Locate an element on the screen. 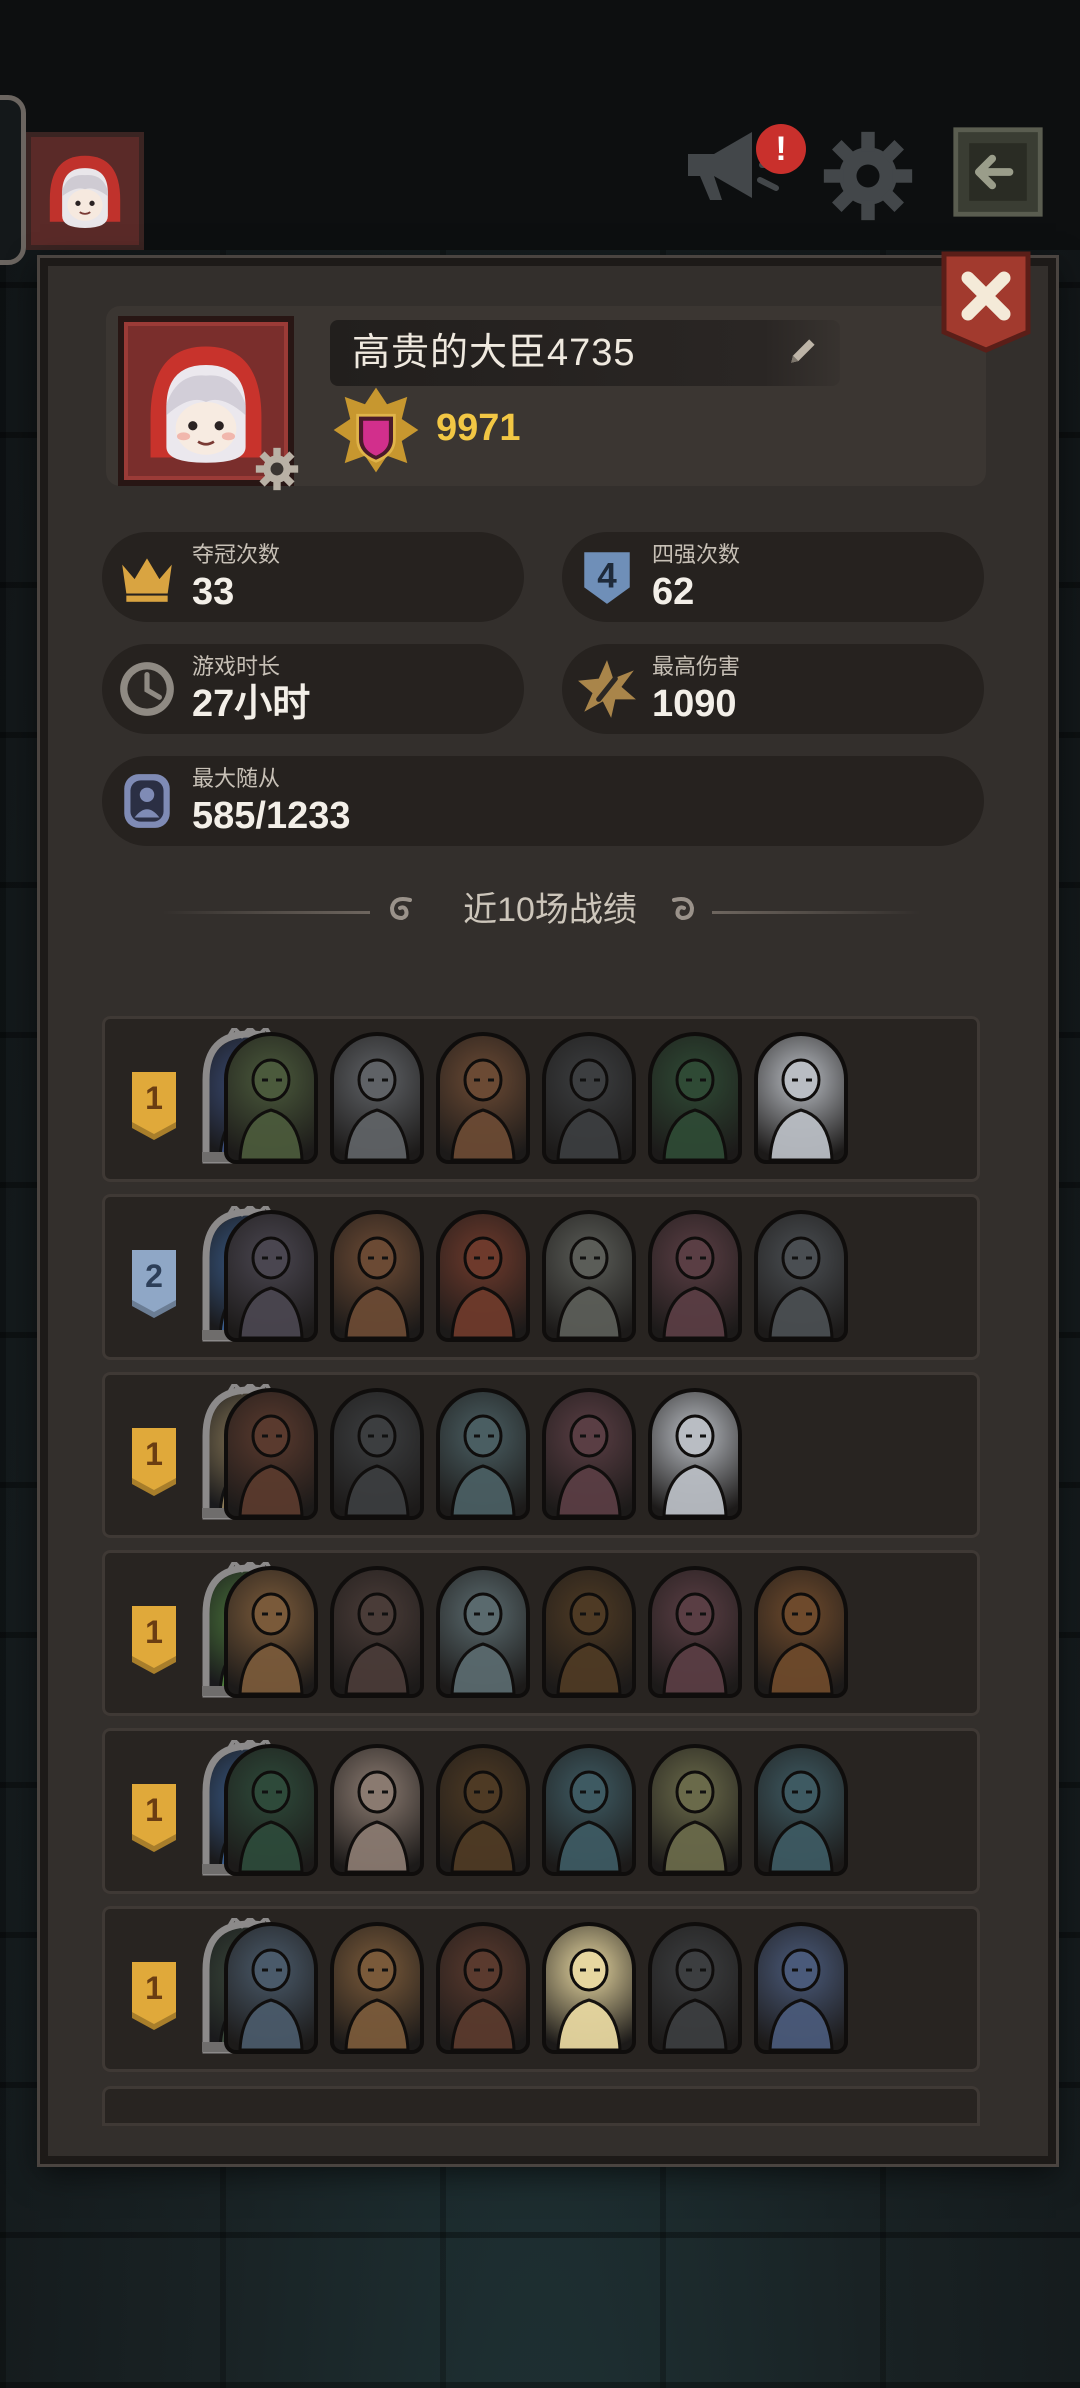  gear-icon is located at coordinates (277, 469).